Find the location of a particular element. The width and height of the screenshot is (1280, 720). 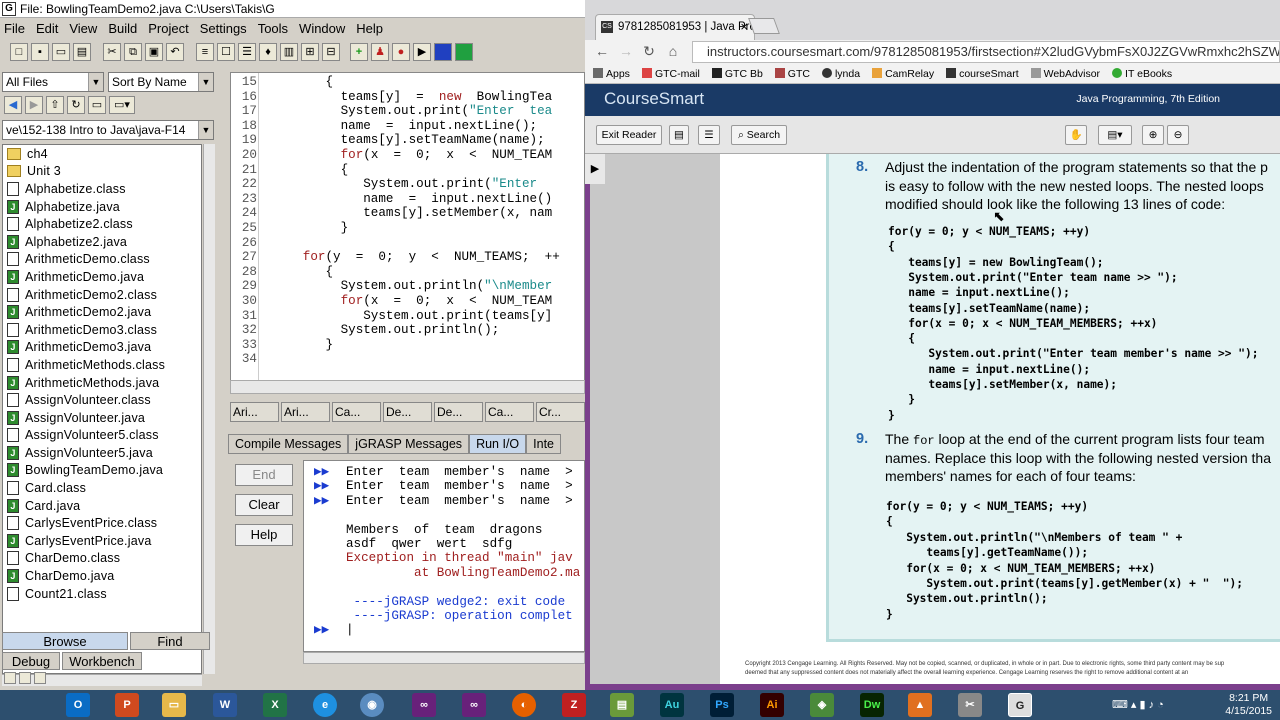

firefox-icon: ◐ is located at coordinates (524, 705).